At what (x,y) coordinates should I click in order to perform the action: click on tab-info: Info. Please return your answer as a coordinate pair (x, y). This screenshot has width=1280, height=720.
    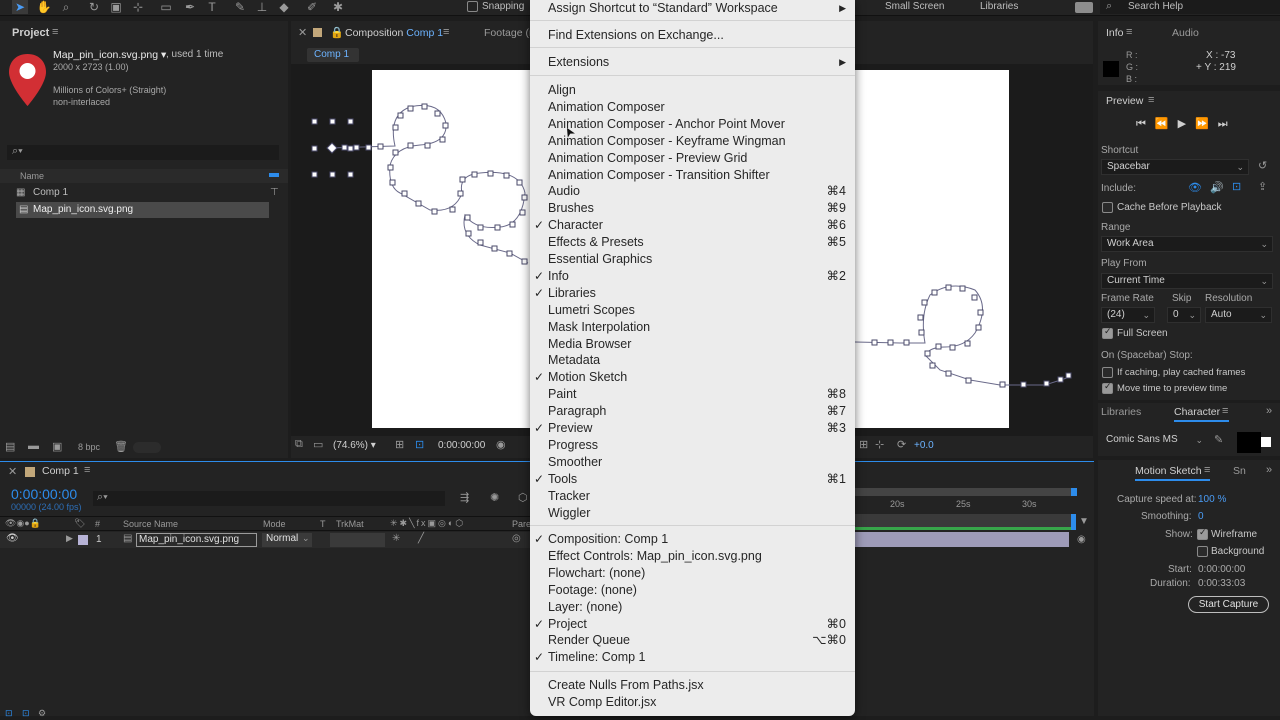
    Looking at the image, I should click on (1115, 33).